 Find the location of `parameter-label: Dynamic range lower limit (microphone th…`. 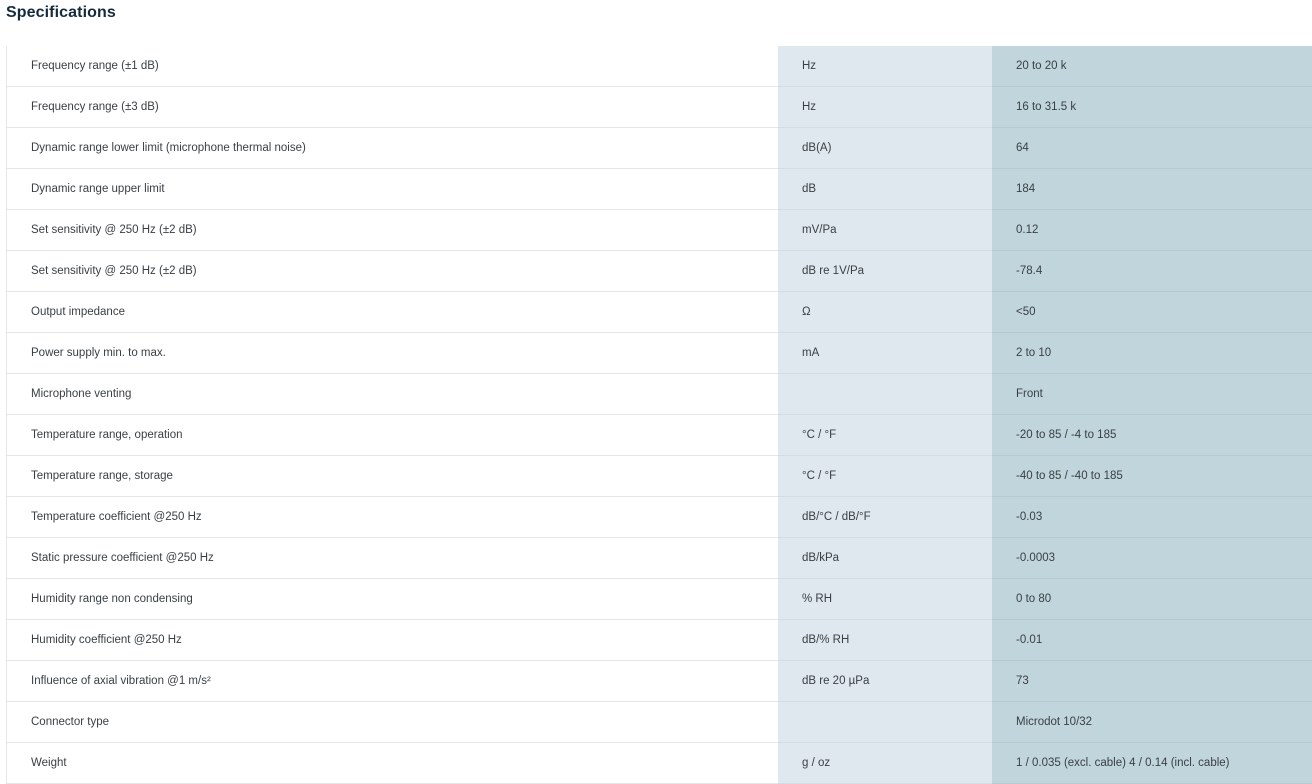

parameter-label: Dynamic range lower limit (microphone th… is located at coordinates (168, 148).